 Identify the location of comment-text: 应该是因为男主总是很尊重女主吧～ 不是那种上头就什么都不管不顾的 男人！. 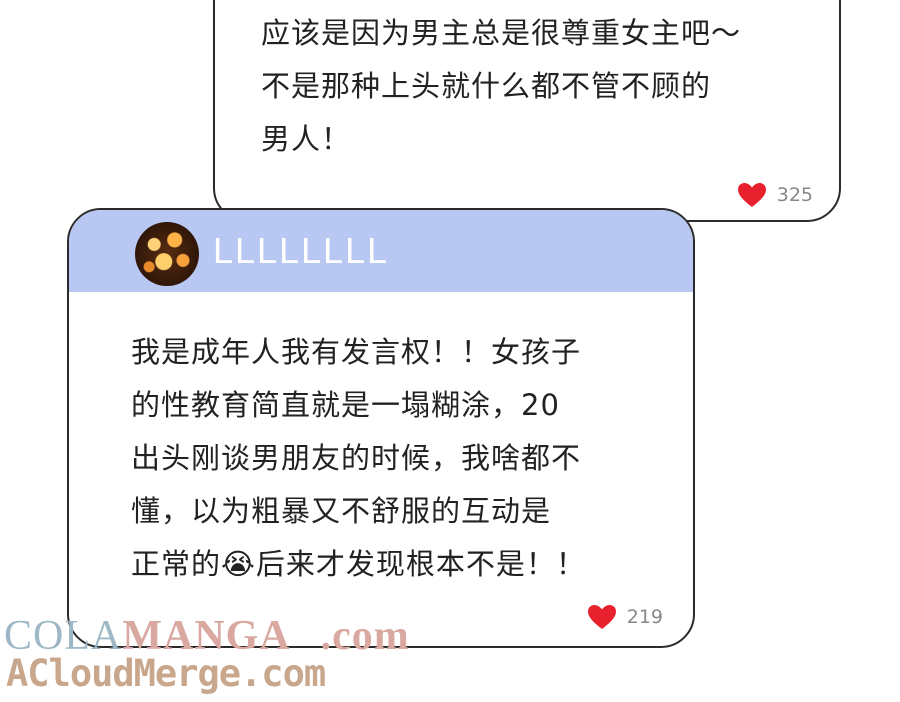
(501, 86).